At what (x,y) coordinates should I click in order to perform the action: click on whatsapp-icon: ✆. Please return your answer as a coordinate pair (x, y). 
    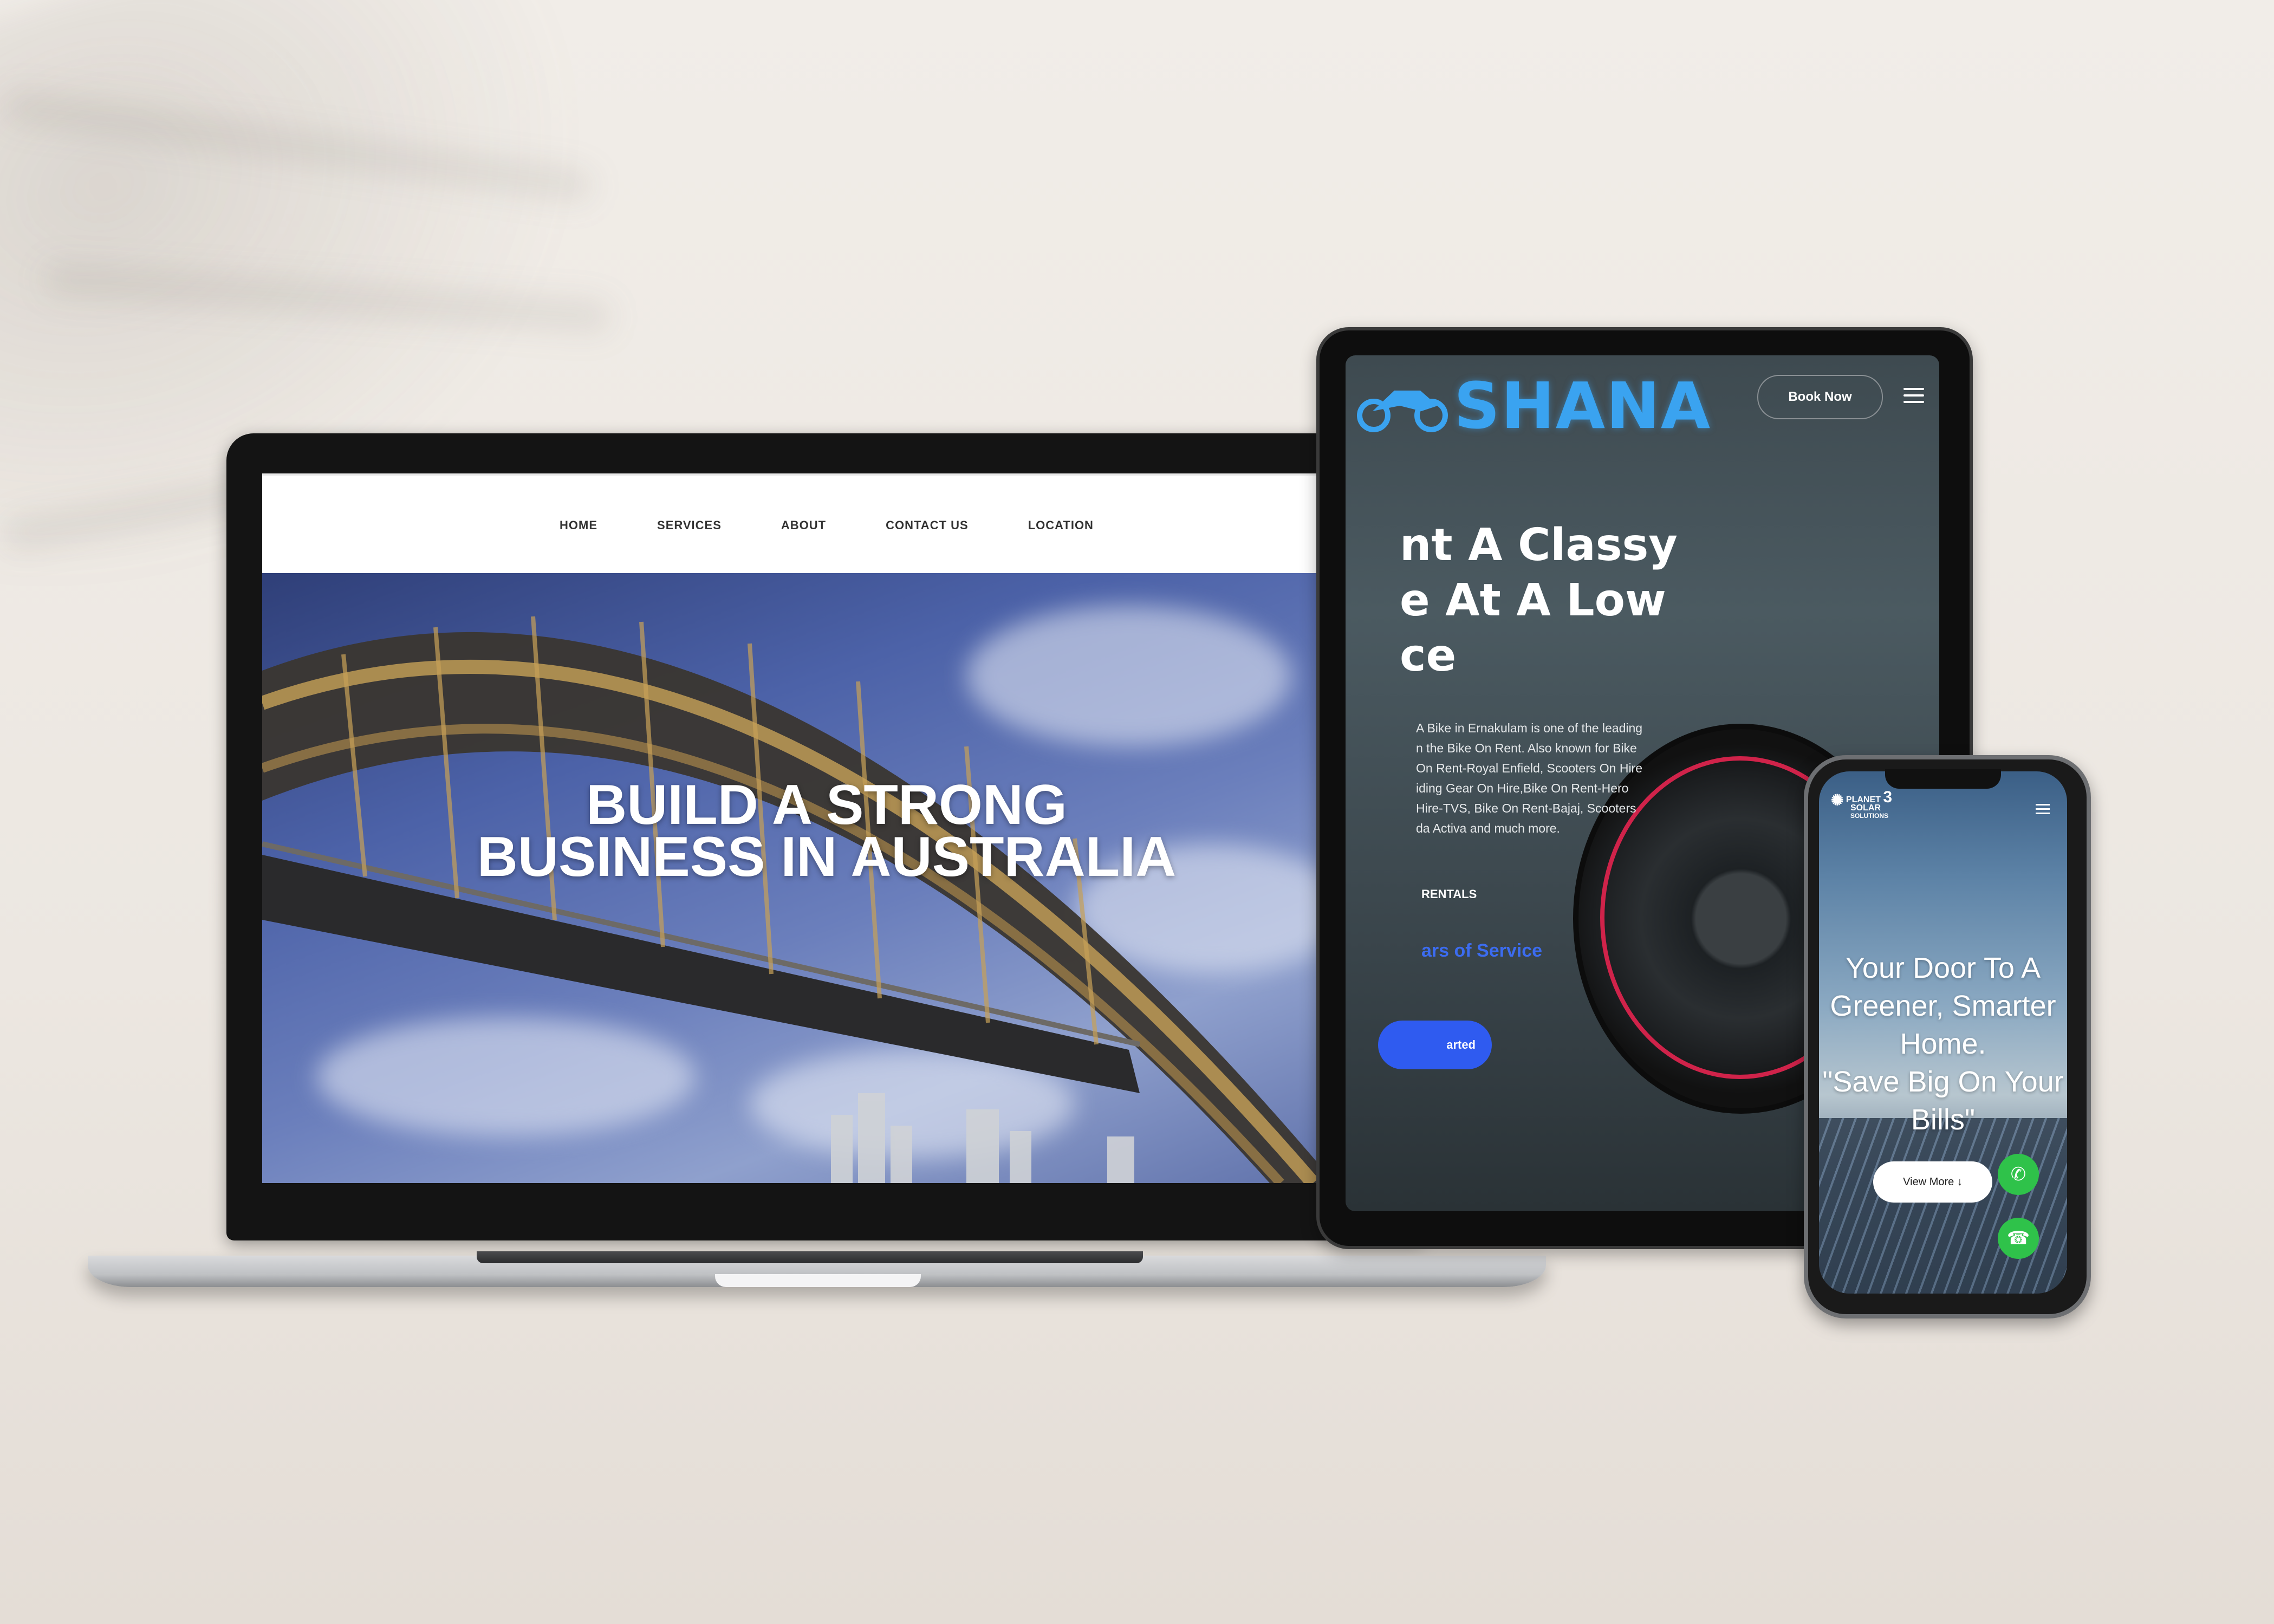
    Looking at the image, I should click on (2018, 1174).